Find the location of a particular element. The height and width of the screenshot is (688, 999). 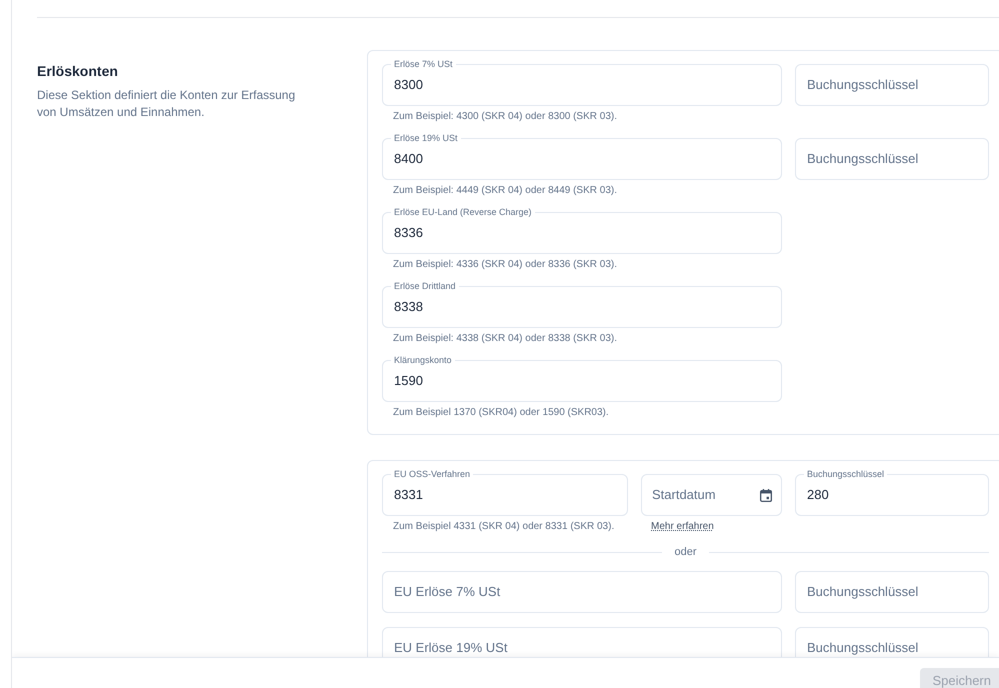

helper-text: Zum Beispiel 4331 (SKR 04) oder 8331 (SKR 03). is located at coordinates (504, 527).